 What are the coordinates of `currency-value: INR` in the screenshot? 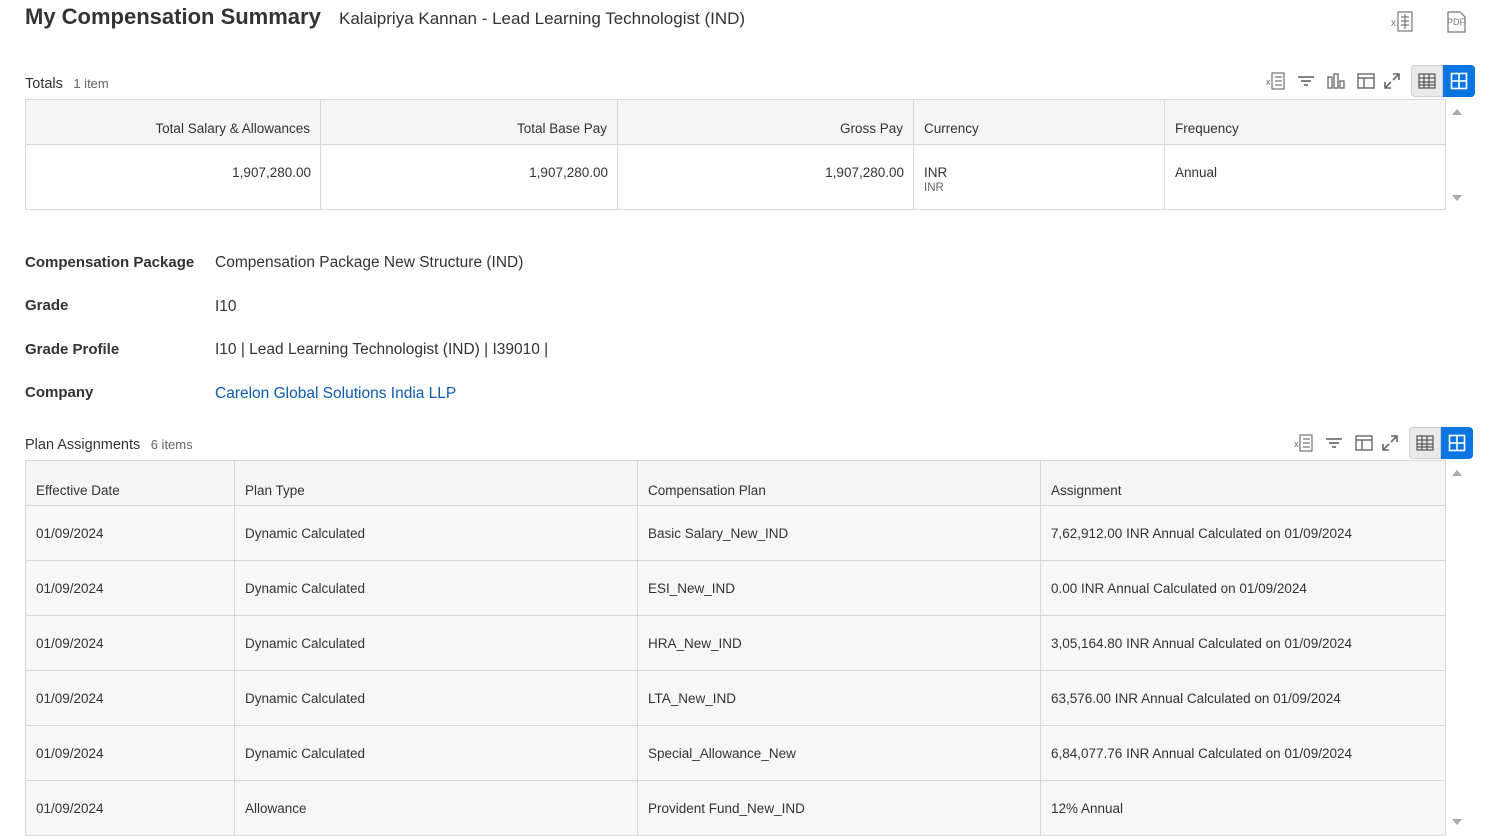 It's located at (936, 172).